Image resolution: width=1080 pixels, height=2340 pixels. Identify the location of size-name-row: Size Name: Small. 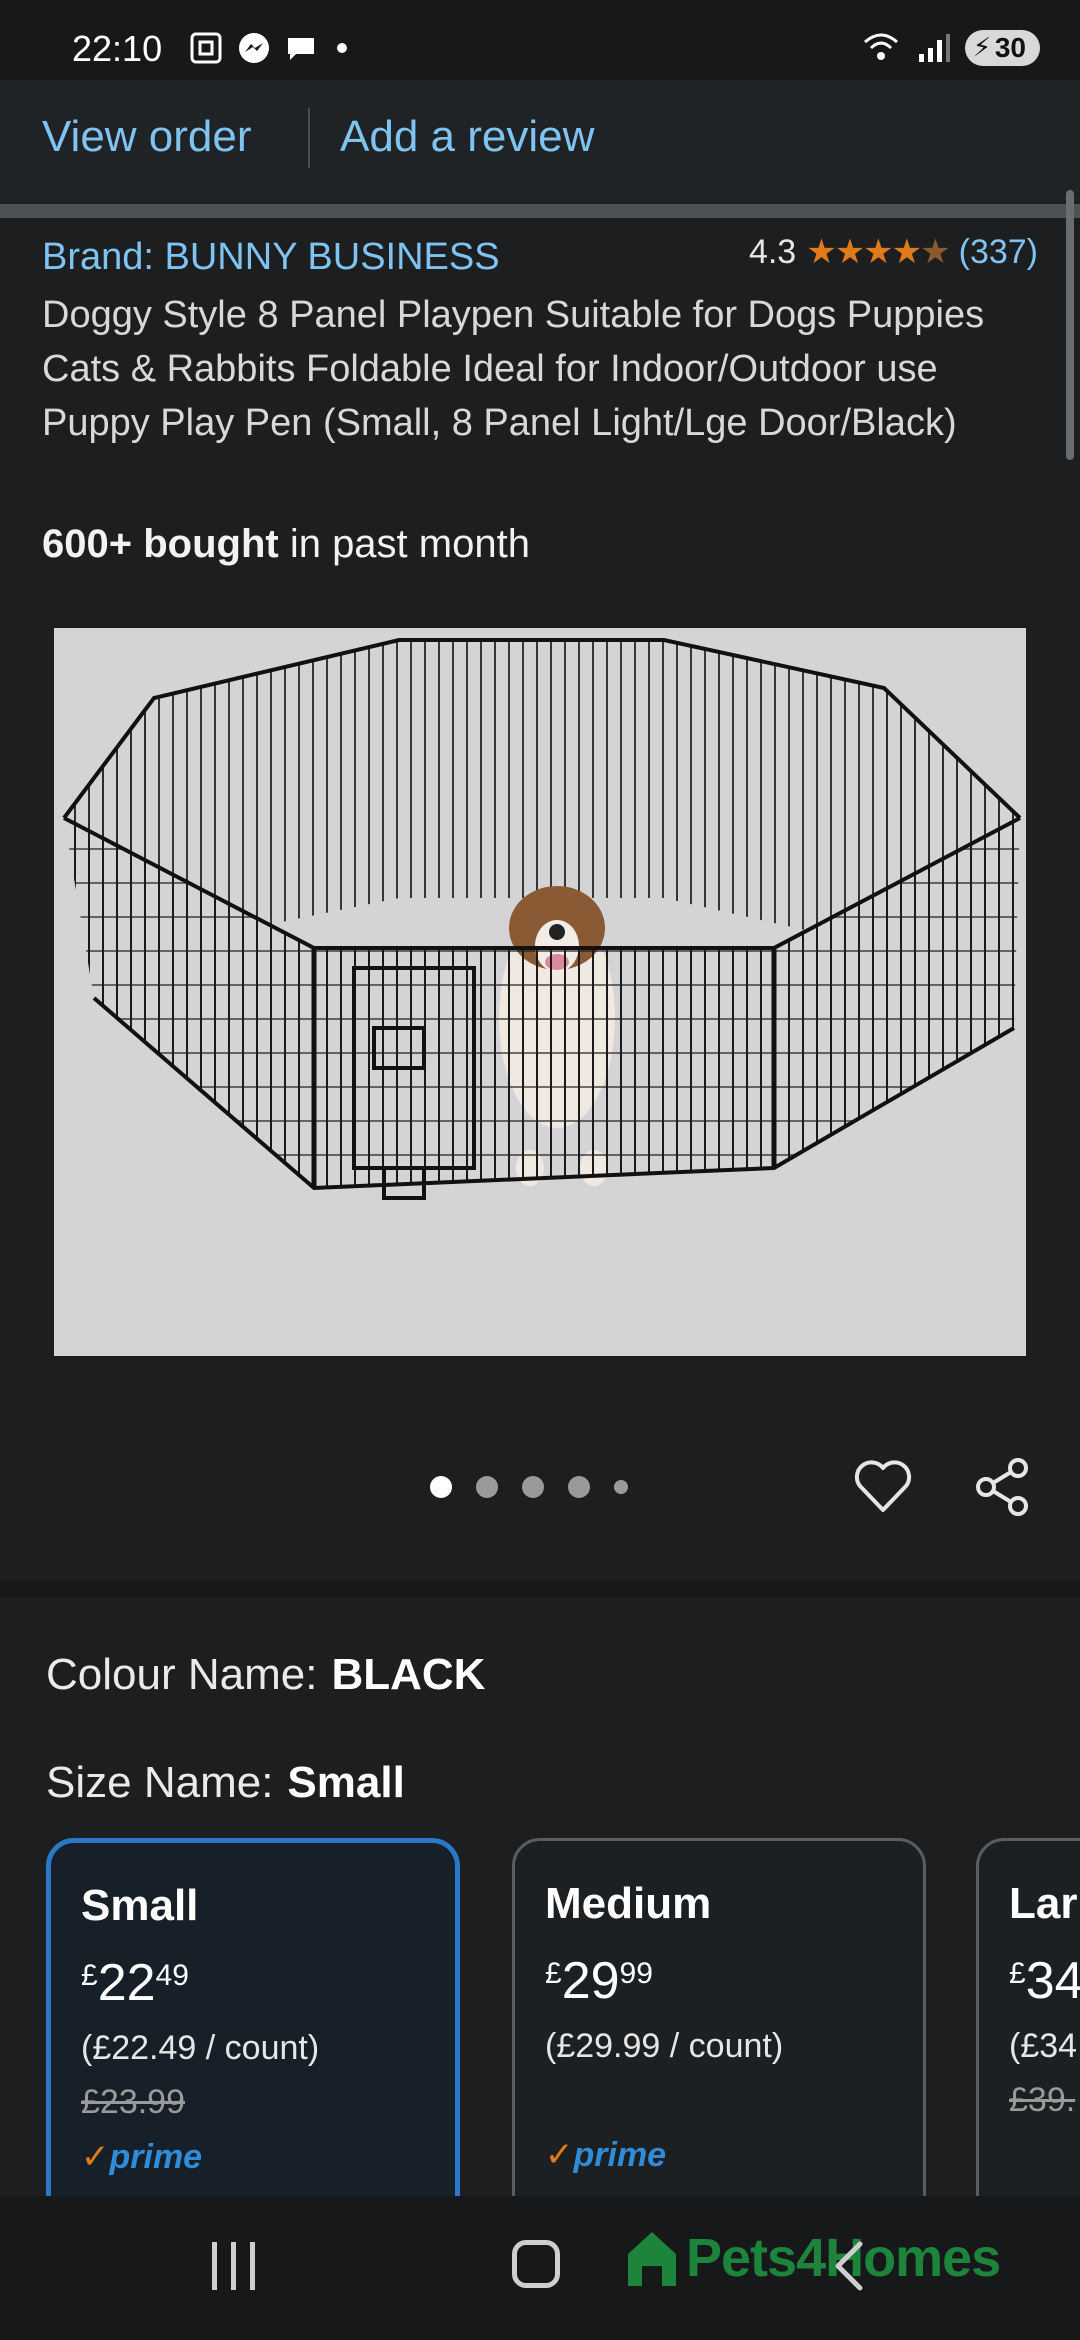
(225, 1783).